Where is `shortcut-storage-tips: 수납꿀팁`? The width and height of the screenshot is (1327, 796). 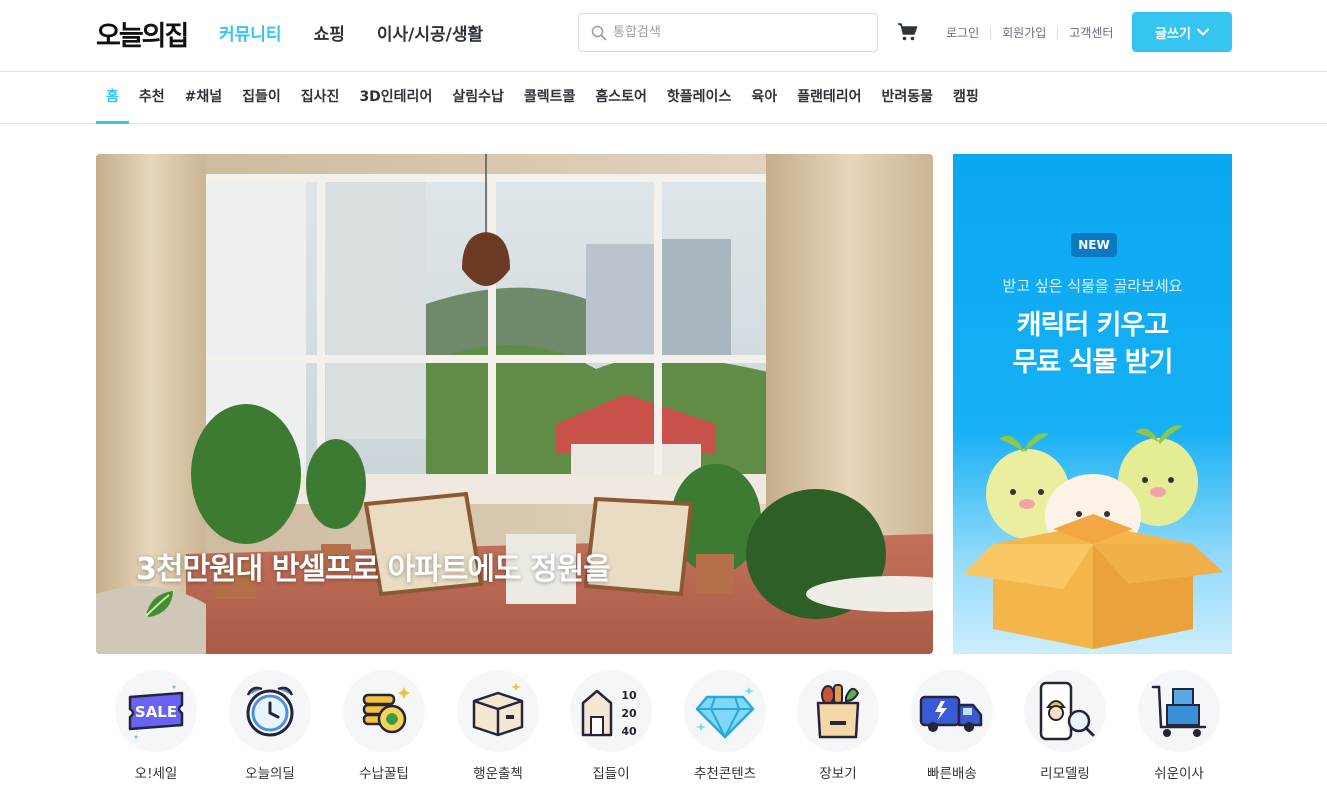 shortcut-storage-tips: 수납꿀팁 is located at coordinates (384, 726).